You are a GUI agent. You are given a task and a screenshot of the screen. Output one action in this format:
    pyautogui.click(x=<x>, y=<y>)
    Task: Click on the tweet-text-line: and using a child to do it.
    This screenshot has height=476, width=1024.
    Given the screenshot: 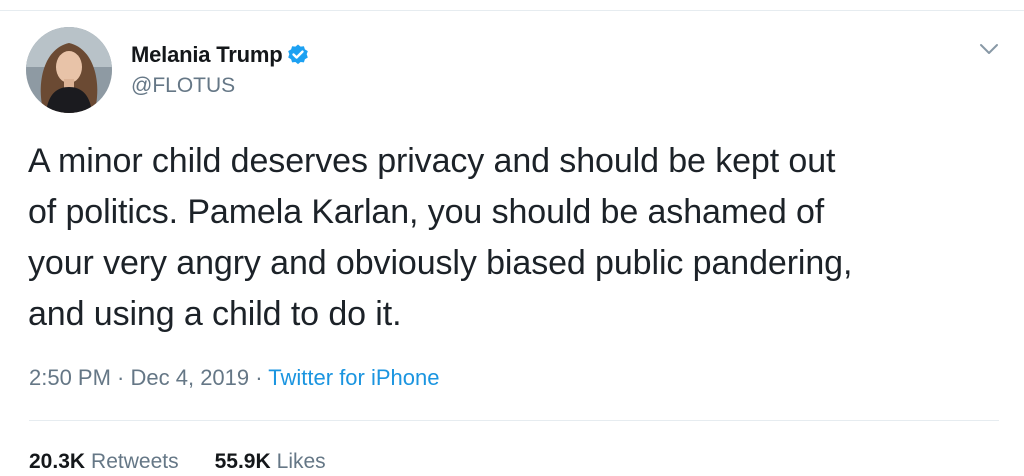 What is the action you would take?
    pyautogui.click(x=215, y=314)
    